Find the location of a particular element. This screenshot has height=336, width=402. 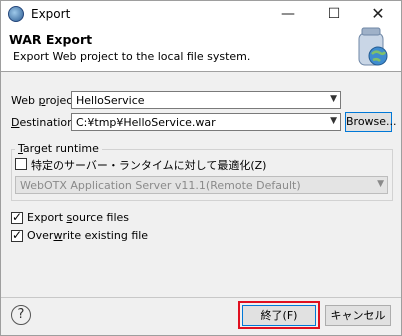

eclipse-icon is located at coordinates (16, 14).